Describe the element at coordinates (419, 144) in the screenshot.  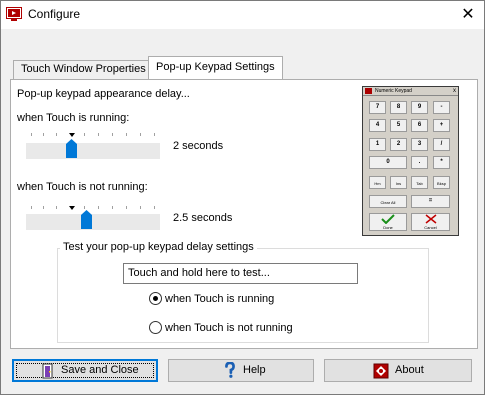
I see `keypad-key: 3` at that location.